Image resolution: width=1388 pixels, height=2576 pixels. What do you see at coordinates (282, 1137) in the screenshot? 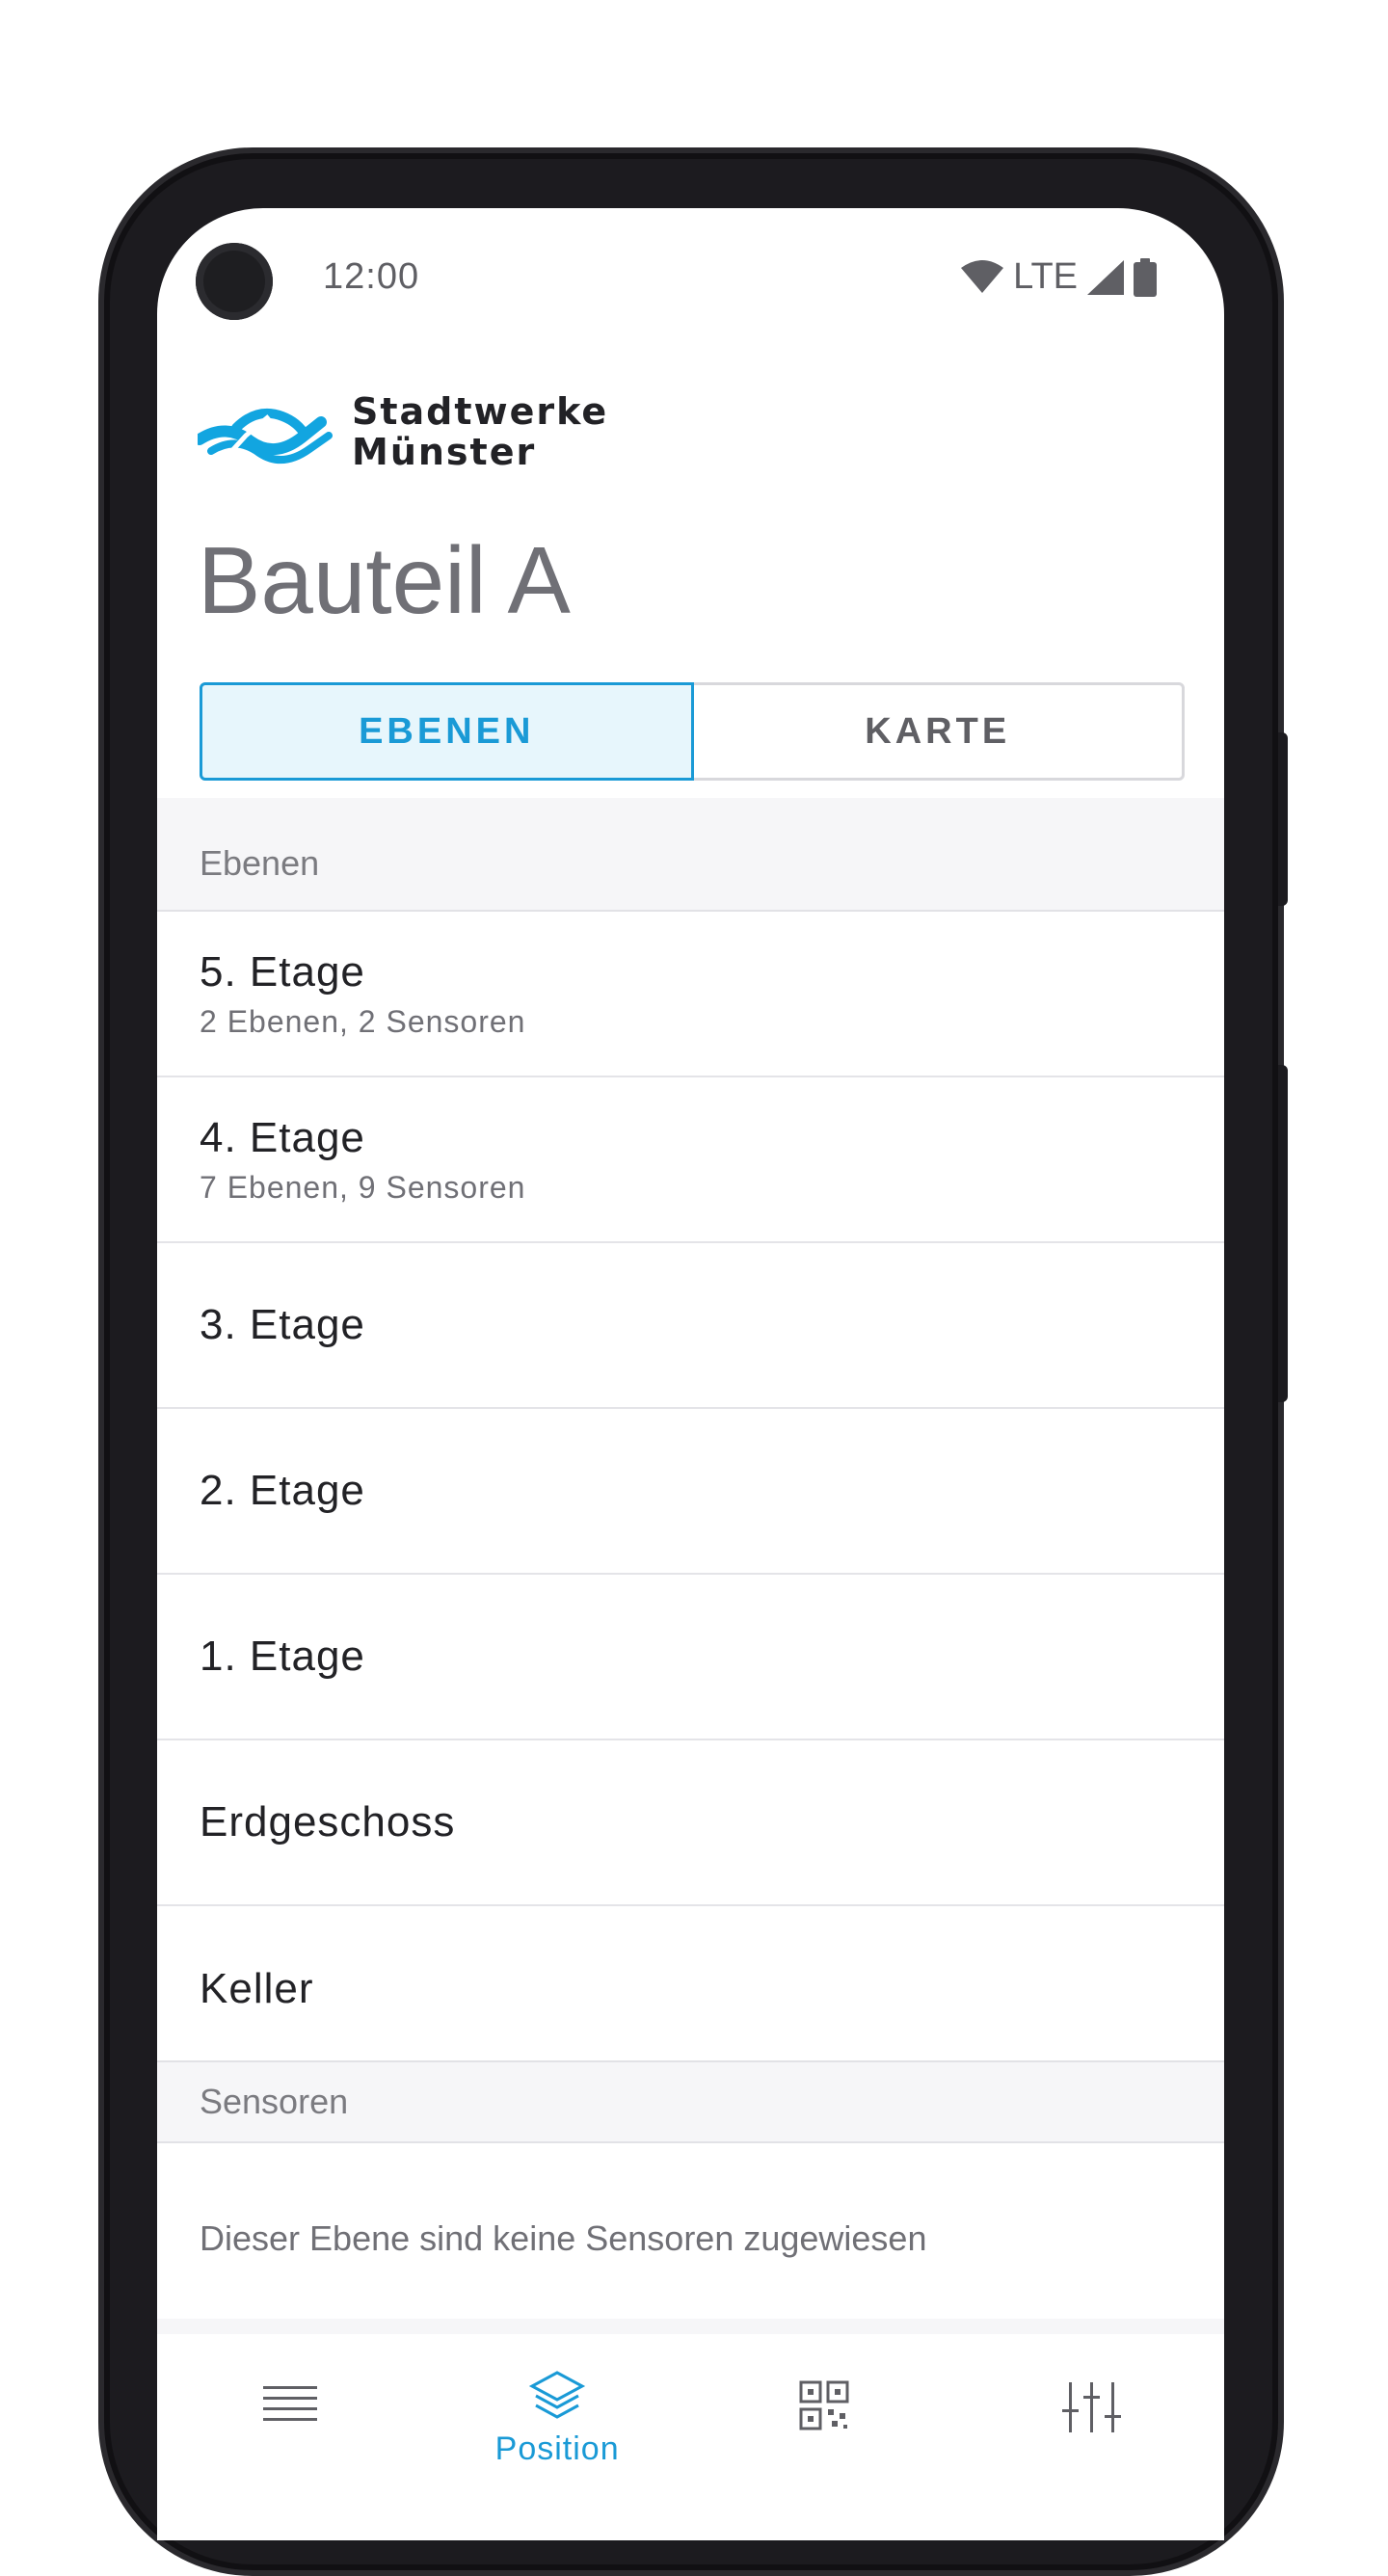
I see `list-item-title: 4. Etage` at bounding box center [282, 1137].